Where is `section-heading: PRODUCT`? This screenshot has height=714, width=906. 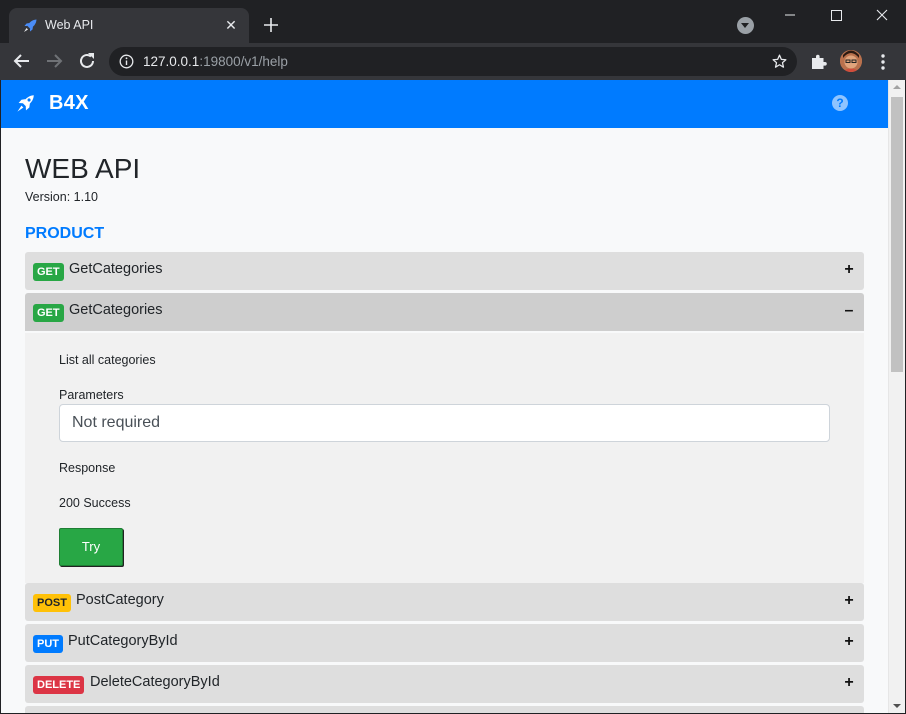
section-heading: PRODUCT is located at coordinates (65, 233).